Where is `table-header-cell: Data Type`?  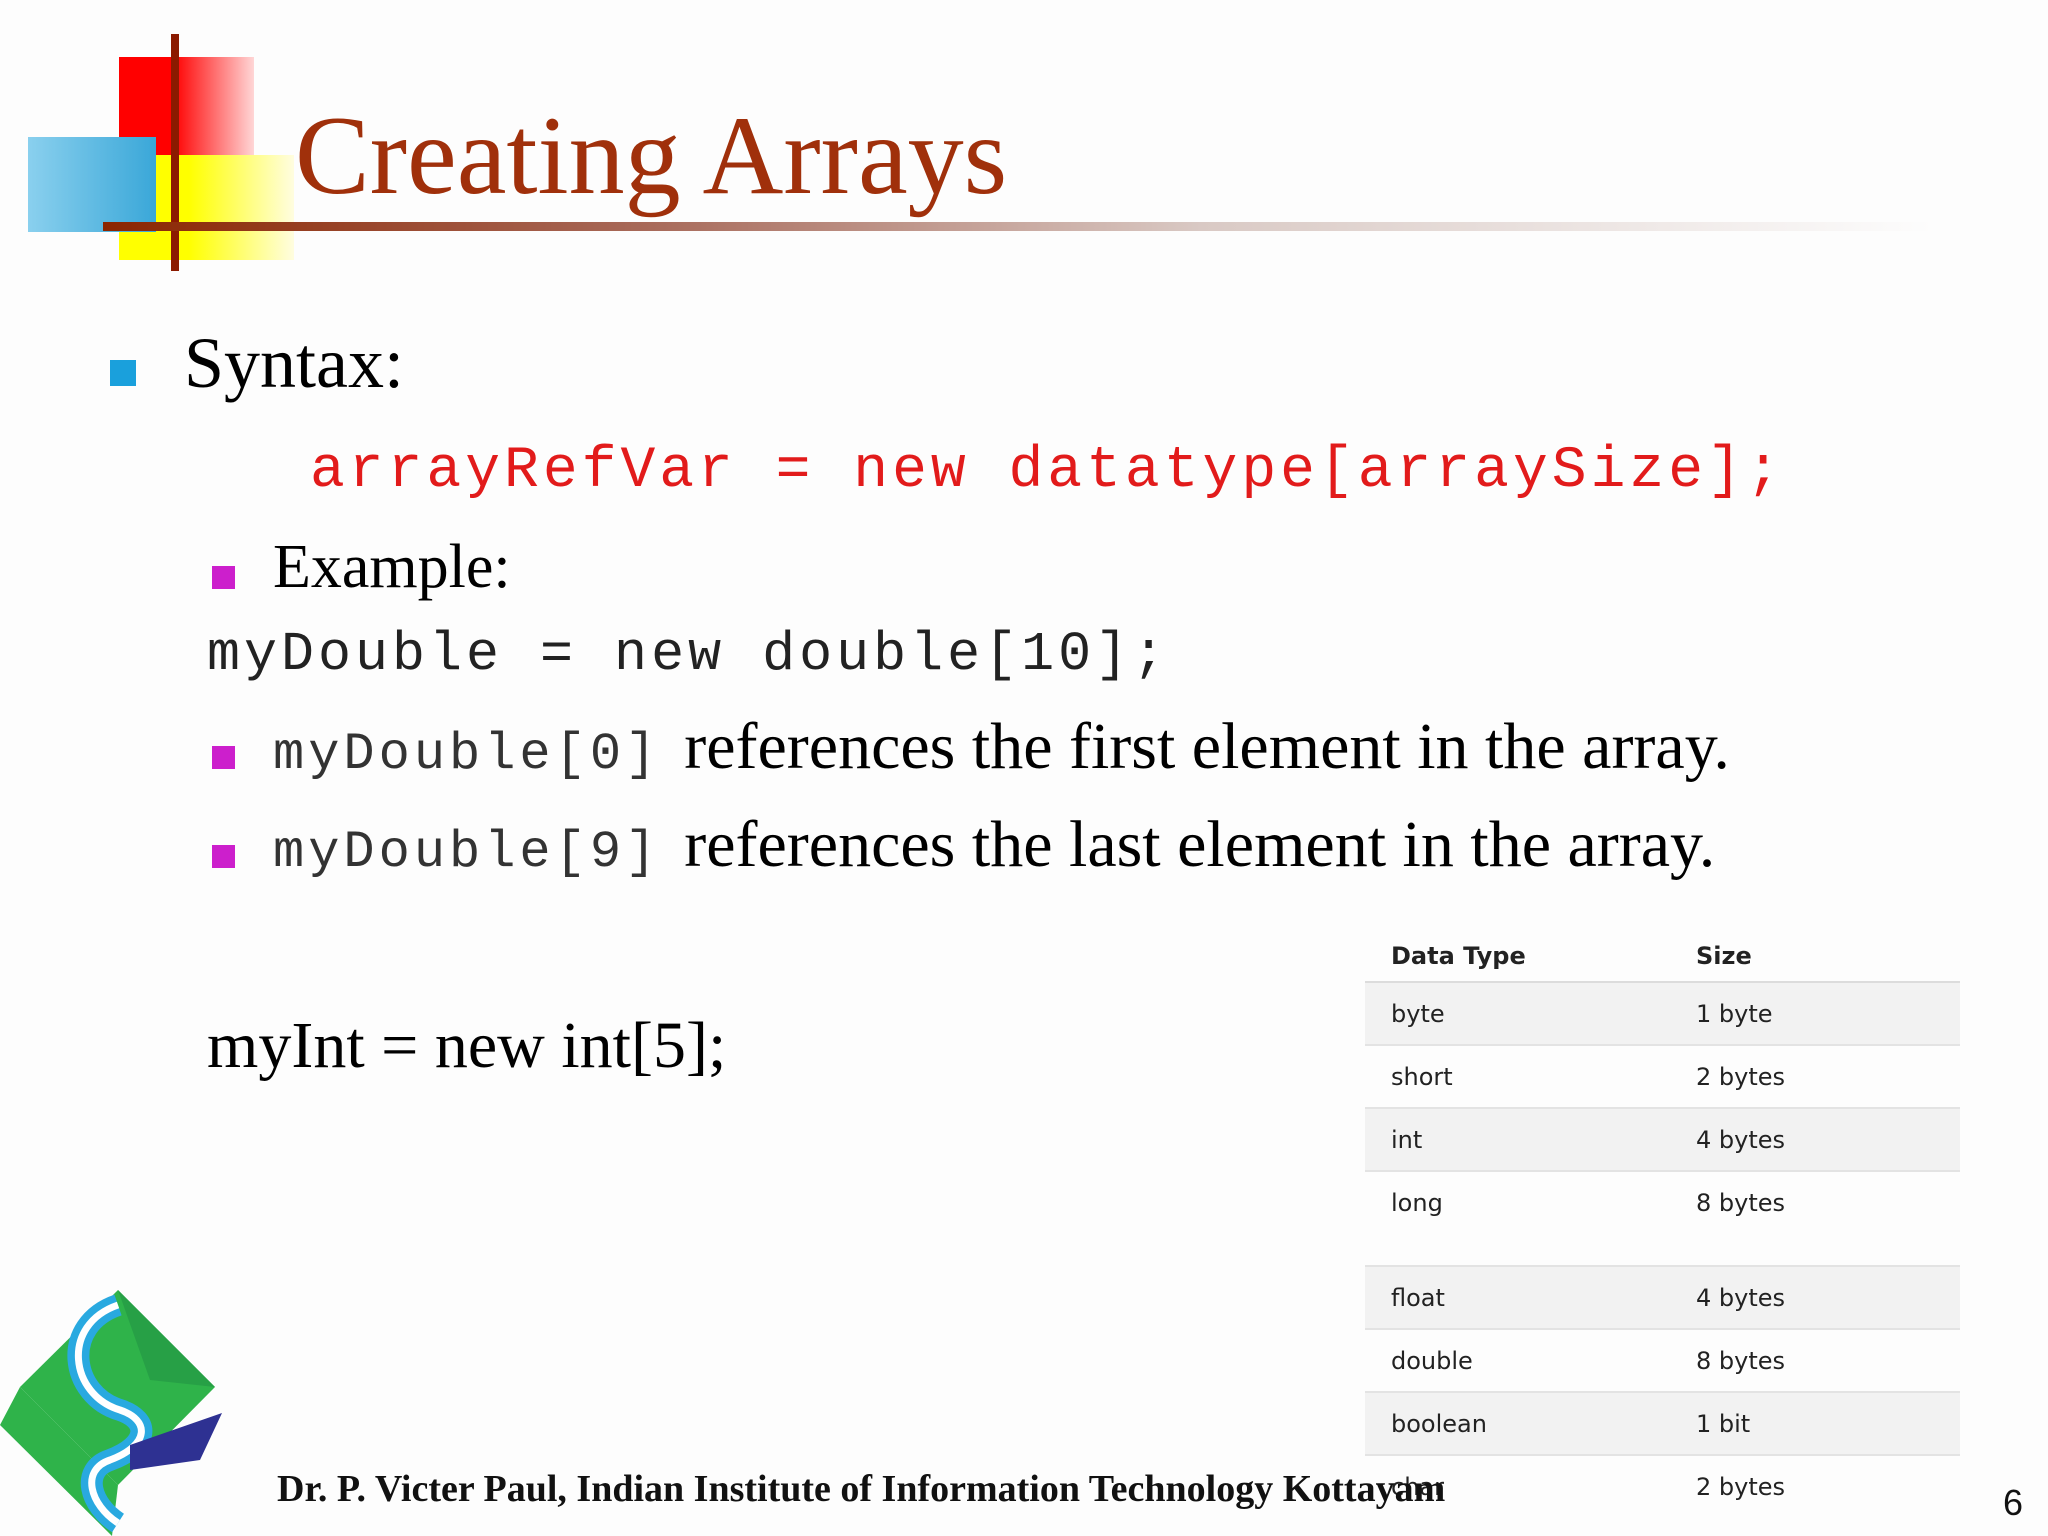
table-header-cell: Data Type is located at coordinates (1458, 955).